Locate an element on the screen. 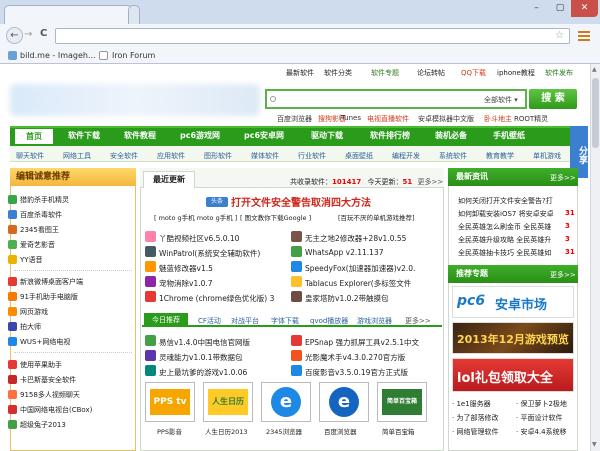  hot-search-link: 卧斗地主 is located at coordinates (498, 119).